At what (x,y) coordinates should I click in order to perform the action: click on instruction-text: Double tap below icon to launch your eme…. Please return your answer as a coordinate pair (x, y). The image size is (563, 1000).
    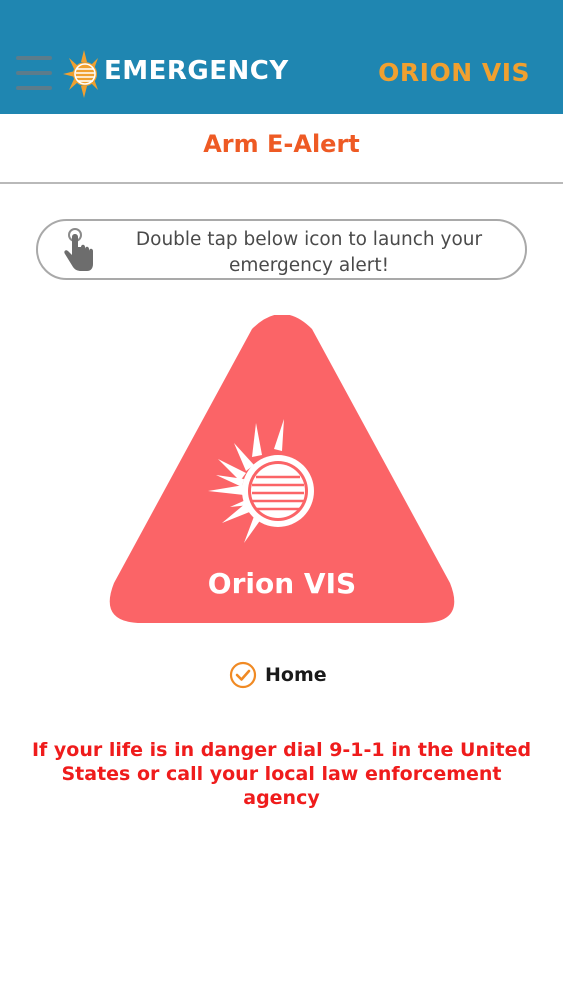
    Looking at the image, I should click on (309, 253).